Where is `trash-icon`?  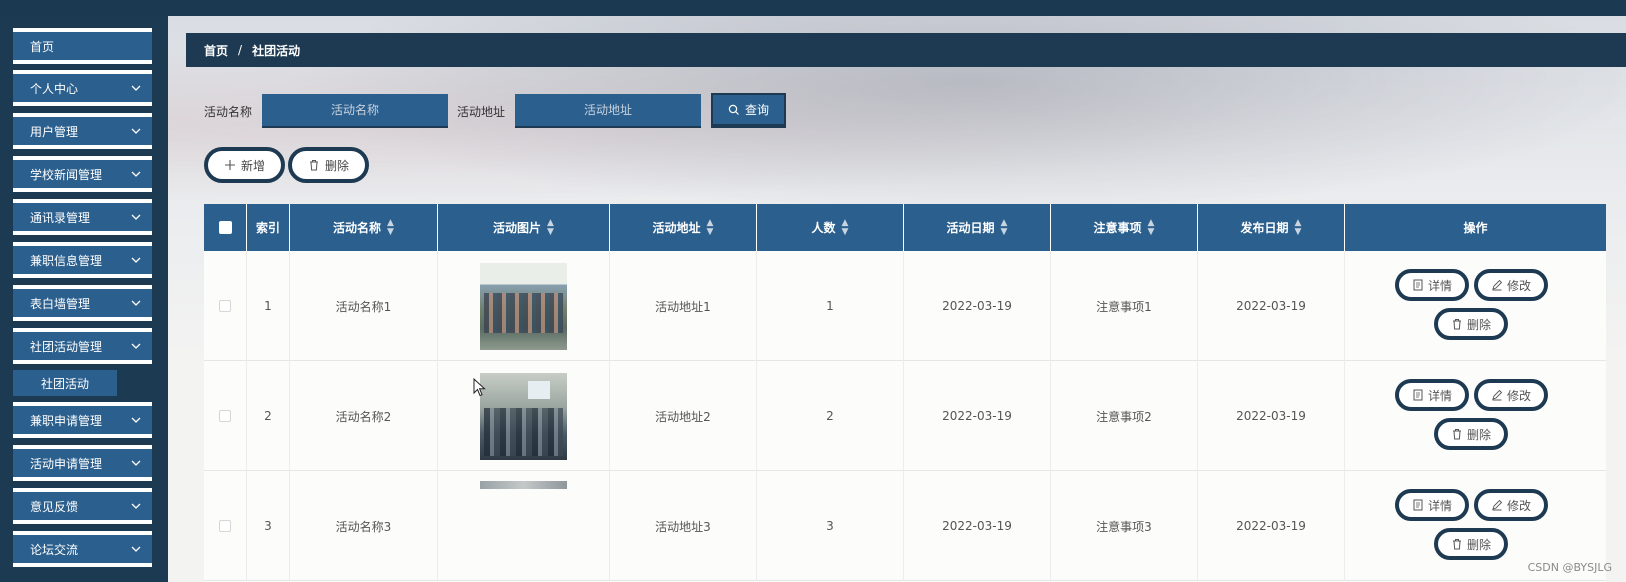
trash-icon is located at coordinates (313, 165).